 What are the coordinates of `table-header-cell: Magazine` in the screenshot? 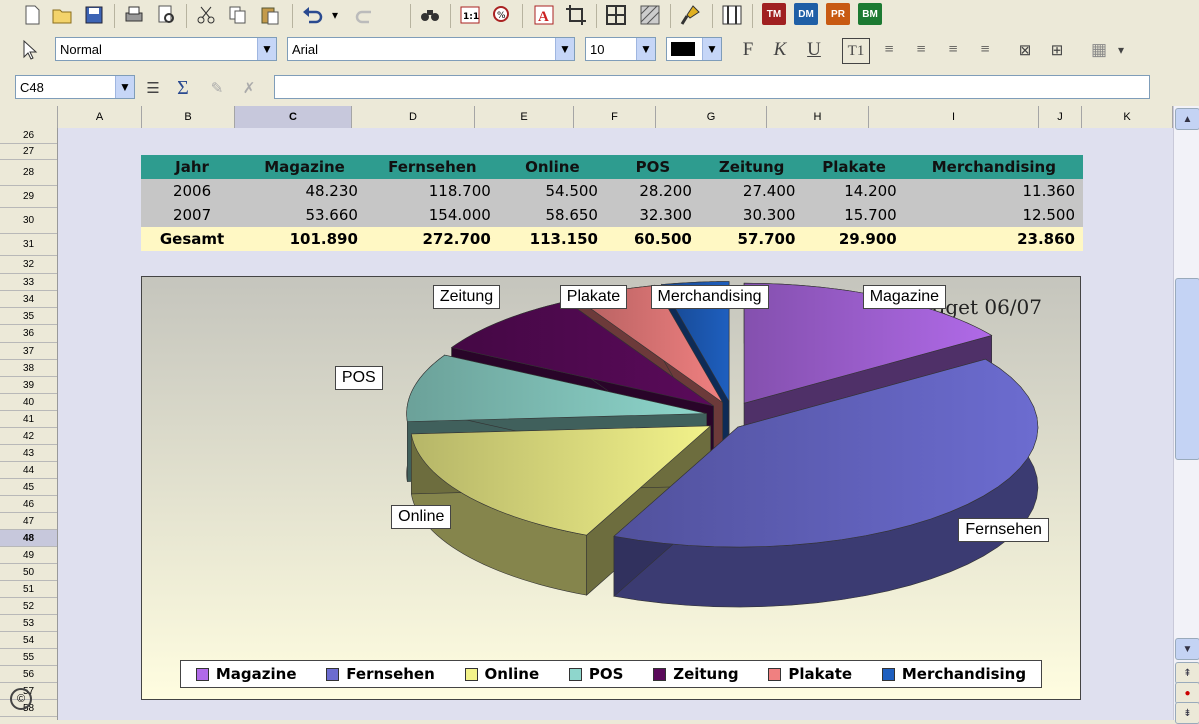 It's located at (304, 167).